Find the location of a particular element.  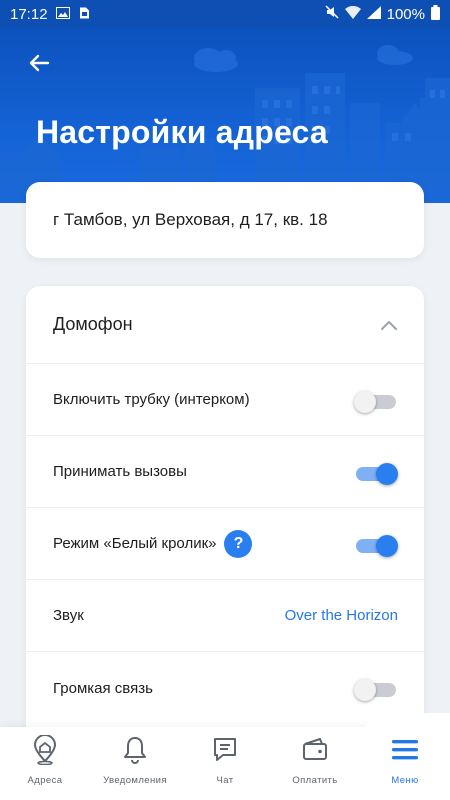

back-button is located at coordinates (39, 63).